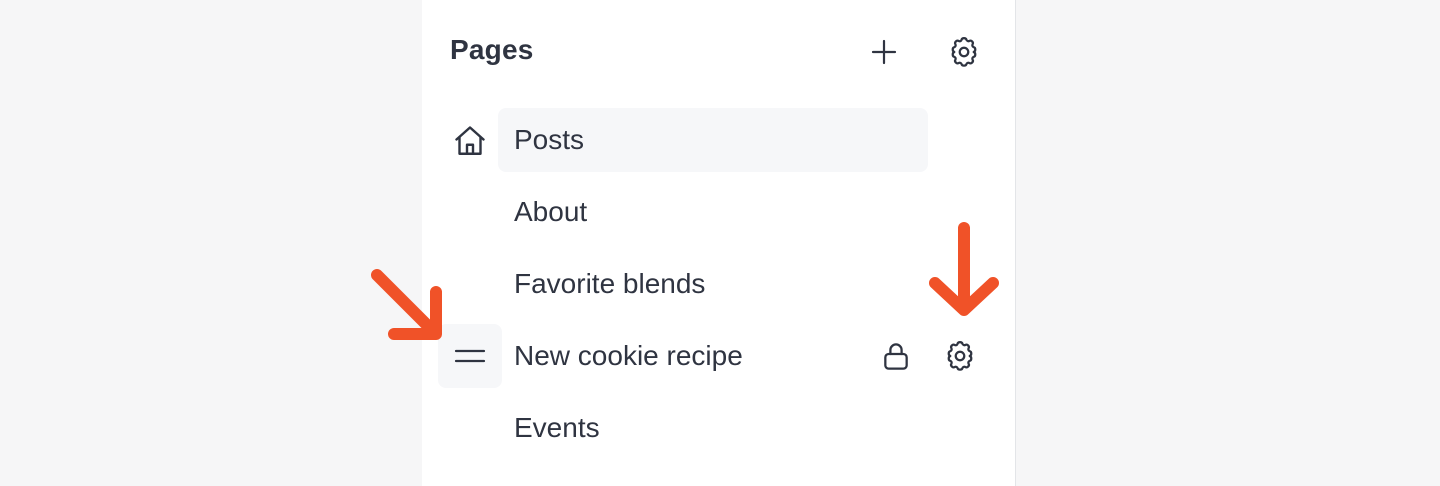 This screenshot has width=1440, height=486. I want to click on page-item-posts: Posts, so click(713, 140).